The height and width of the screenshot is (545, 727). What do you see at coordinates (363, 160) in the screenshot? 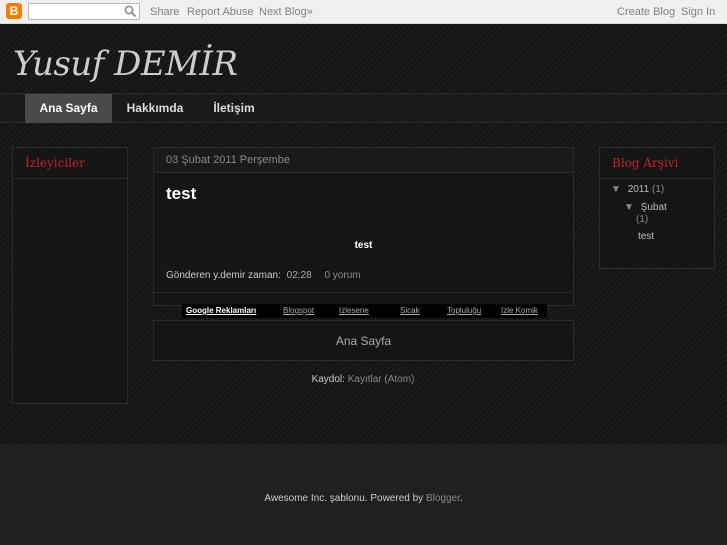
I see `post-date: 03 Şubat 2011 Perşembe` at bounding box center [363, 160].